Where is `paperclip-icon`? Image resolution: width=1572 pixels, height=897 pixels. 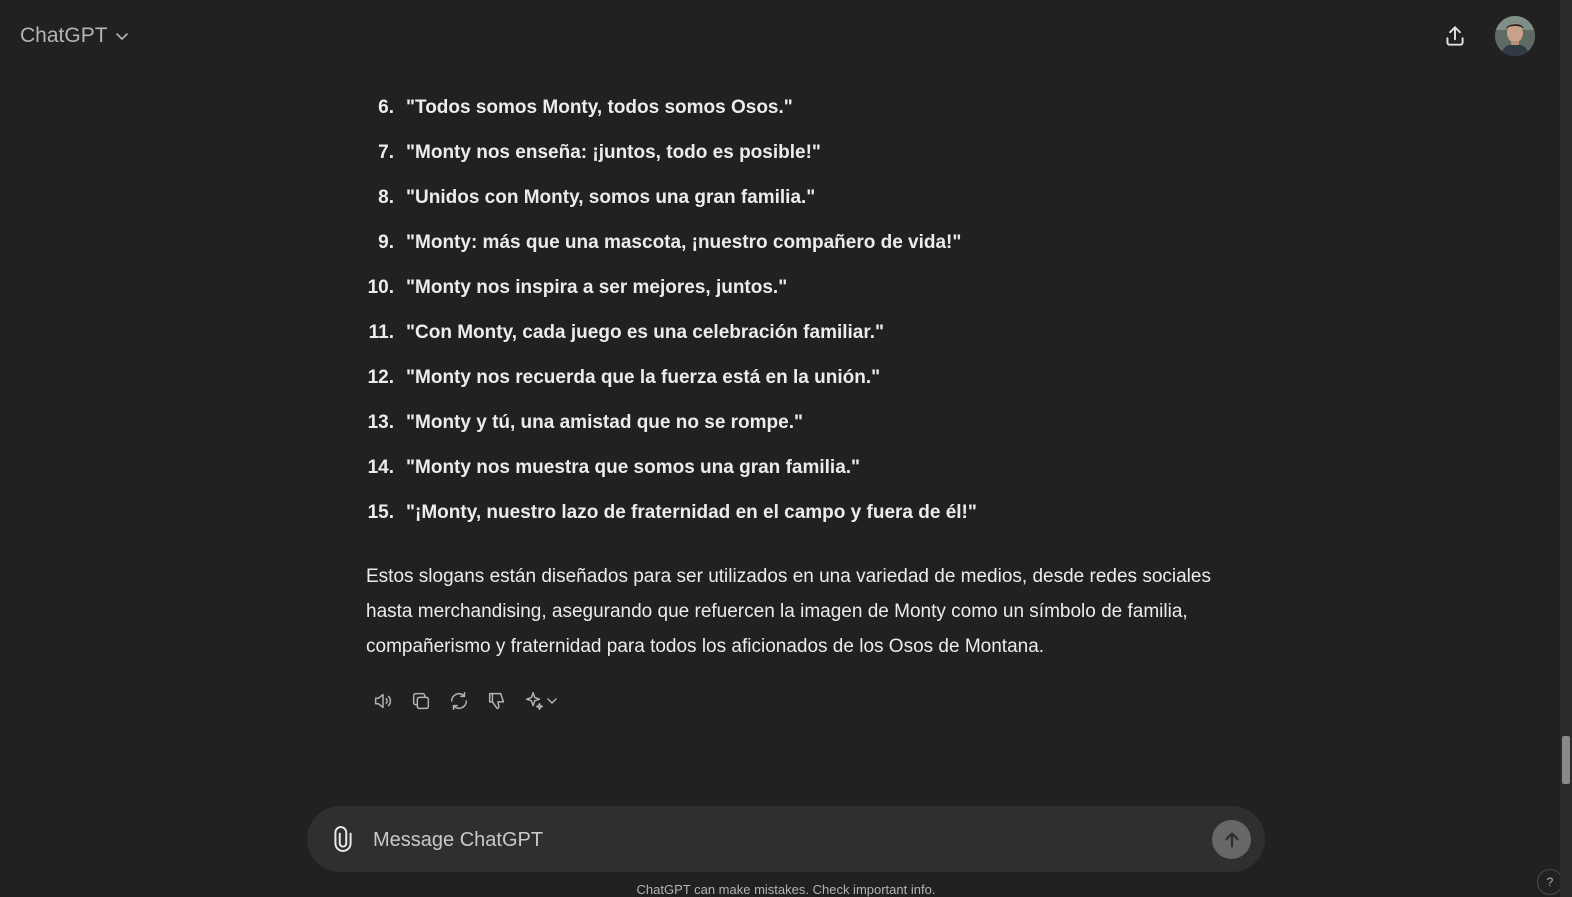
paperclip-icon is located at coordinates (343, 839).